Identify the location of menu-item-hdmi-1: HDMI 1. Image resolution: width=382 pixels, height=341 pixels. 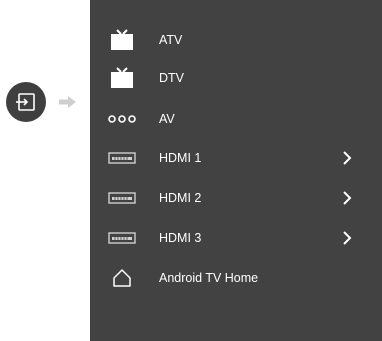
(236, 158).